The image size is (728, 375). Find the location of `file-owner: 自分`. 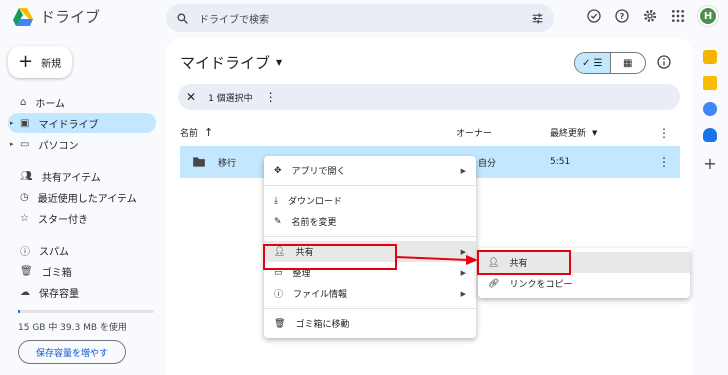

file-owner: 自分 is located at coordinates (487, 163).